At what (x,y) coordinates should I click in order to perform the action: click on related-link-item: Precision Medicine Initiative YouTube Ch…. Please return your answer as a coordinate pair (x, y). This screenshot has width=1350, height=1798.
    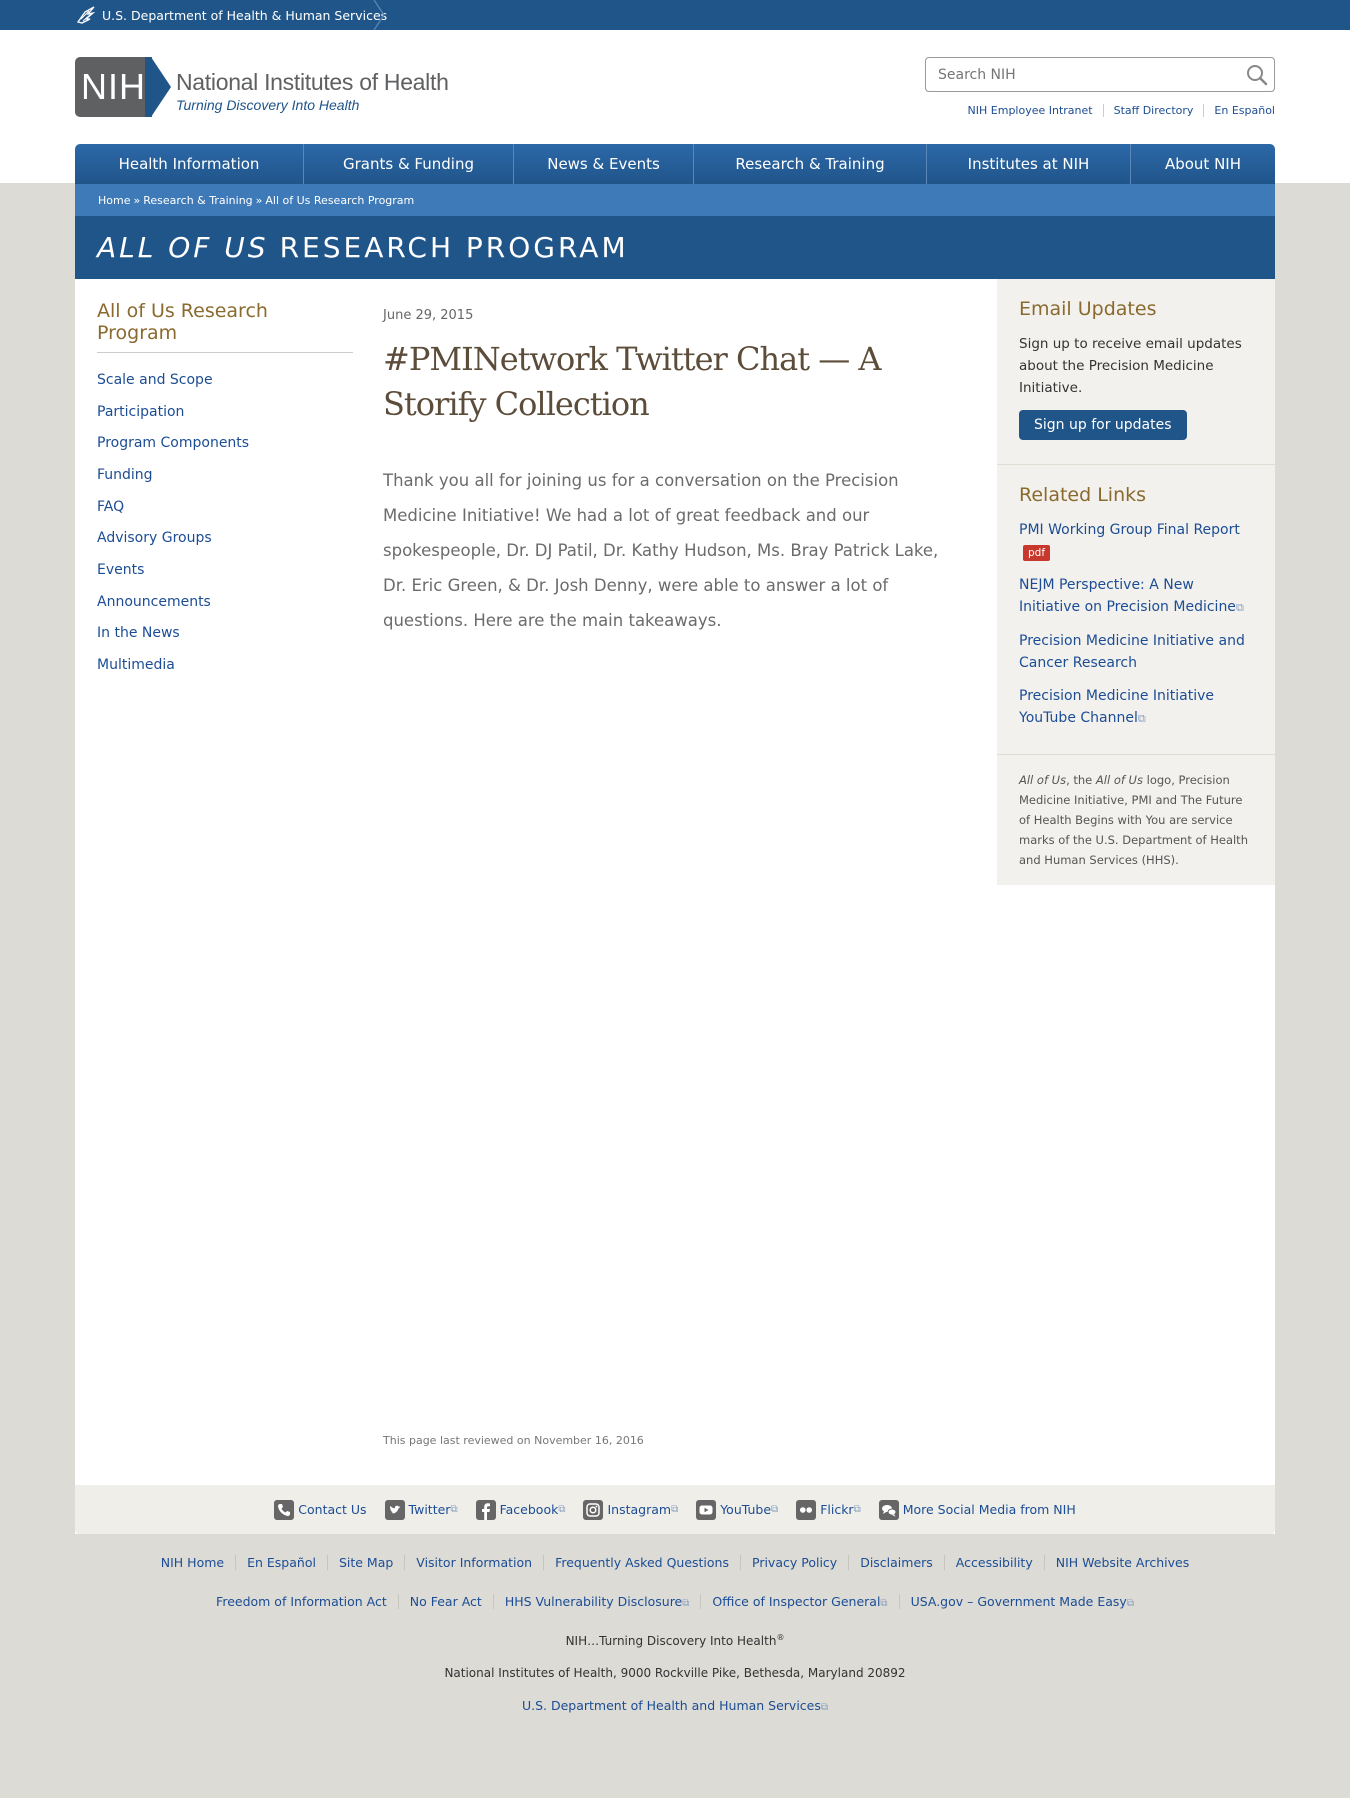
    Looking at the image, I should click on (1136, 707).